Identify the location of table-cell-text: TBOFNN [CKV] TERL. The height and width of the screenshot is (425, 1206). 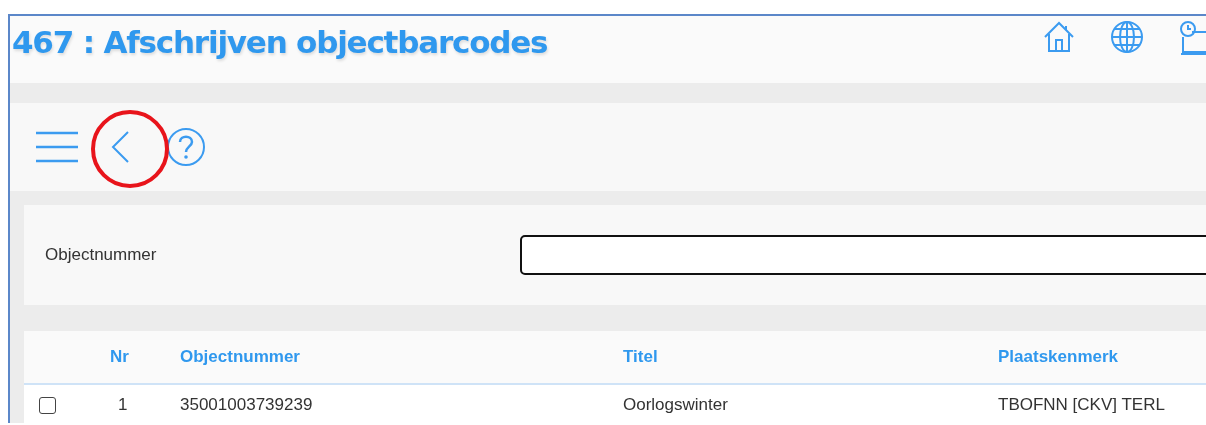
(1082, 405).